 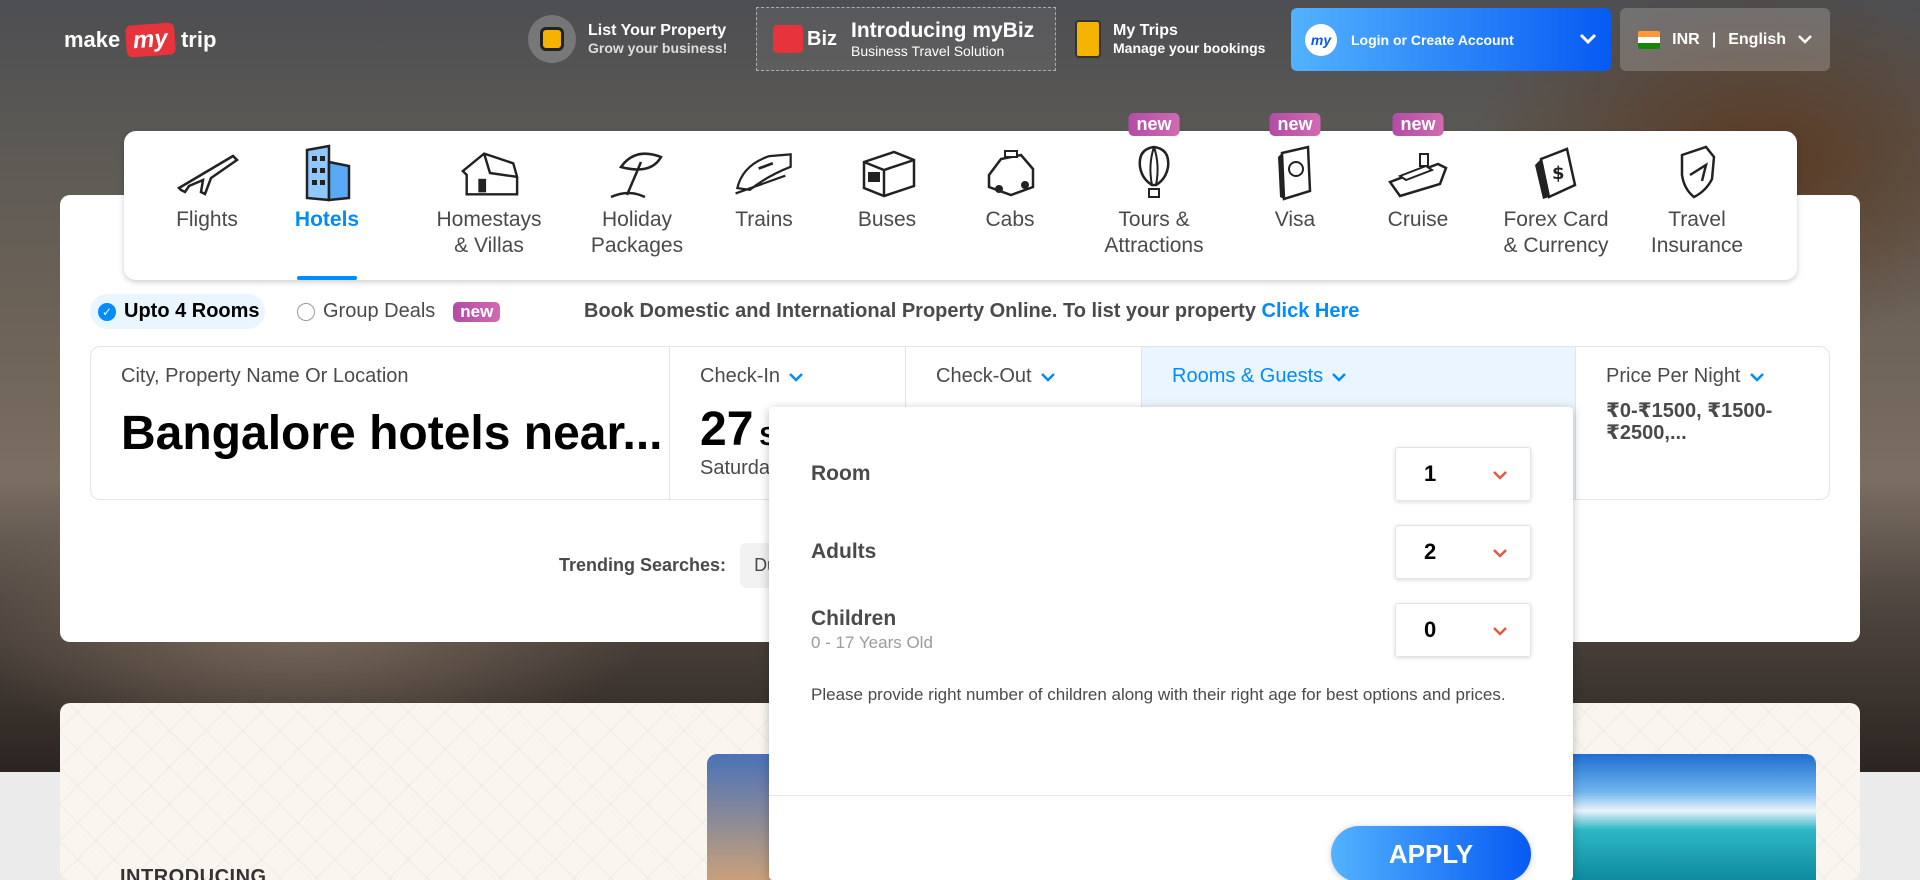 I want to click on umbrella-icon, so click(x=637, y=173).